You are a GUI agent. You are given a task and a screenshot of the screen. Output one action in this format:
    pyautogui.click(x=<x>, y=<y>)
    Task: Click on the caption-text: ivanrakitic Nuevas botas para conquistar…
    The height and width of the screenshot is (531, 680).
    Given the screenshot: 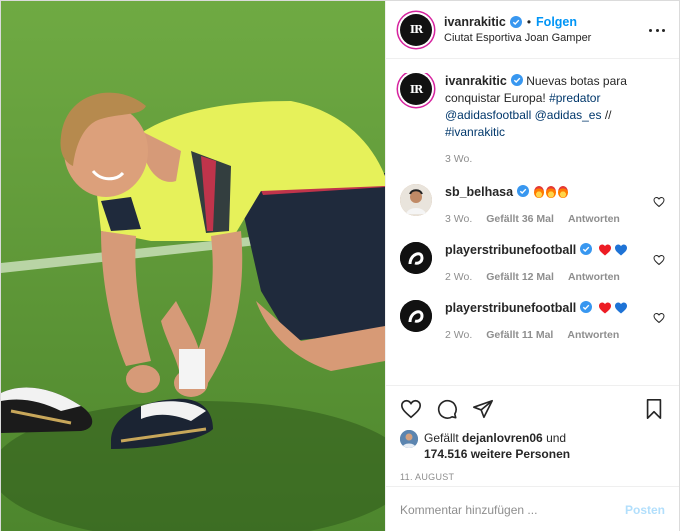 What is the action you would take?
    pyautogui.click(x=545, y=107)
    